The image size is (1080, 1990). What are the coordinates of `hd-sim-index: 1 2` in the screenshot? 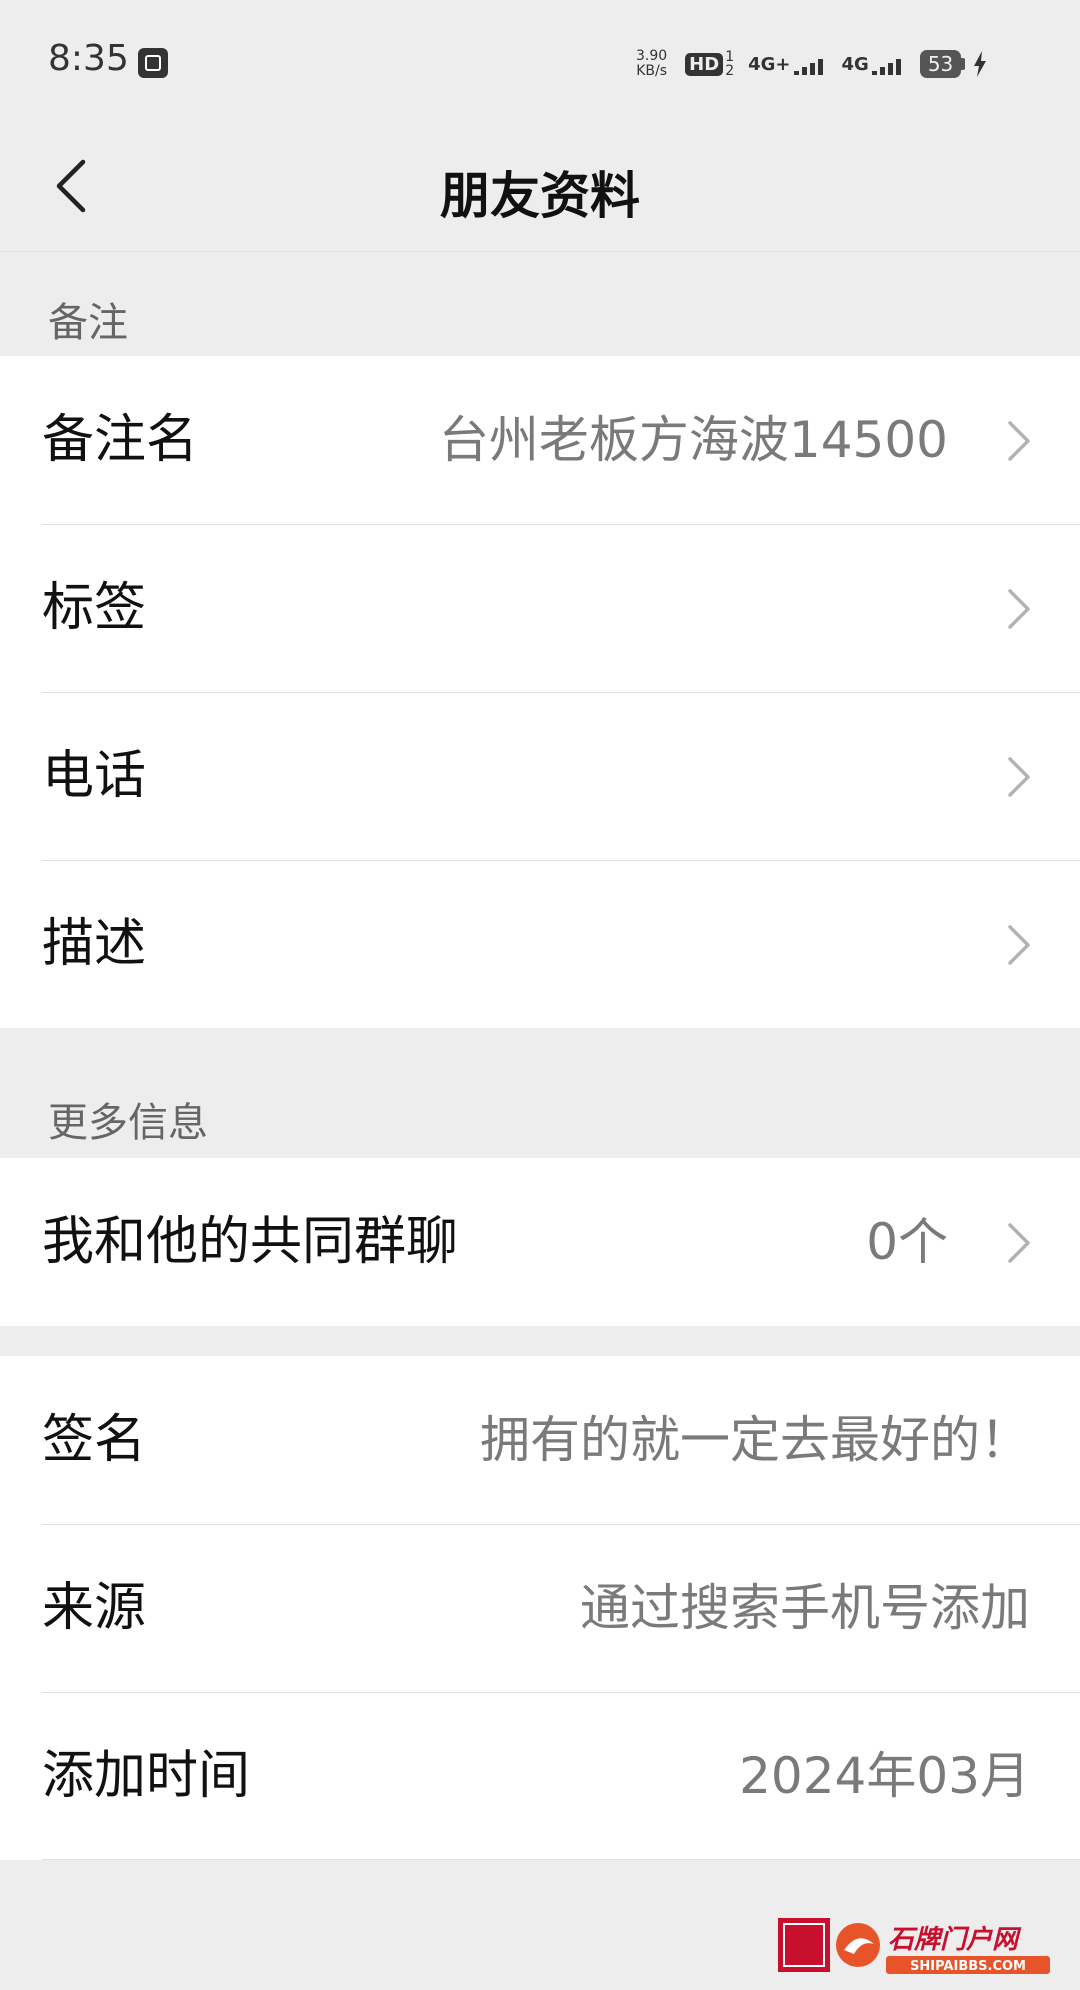 It's located at (729, 64).